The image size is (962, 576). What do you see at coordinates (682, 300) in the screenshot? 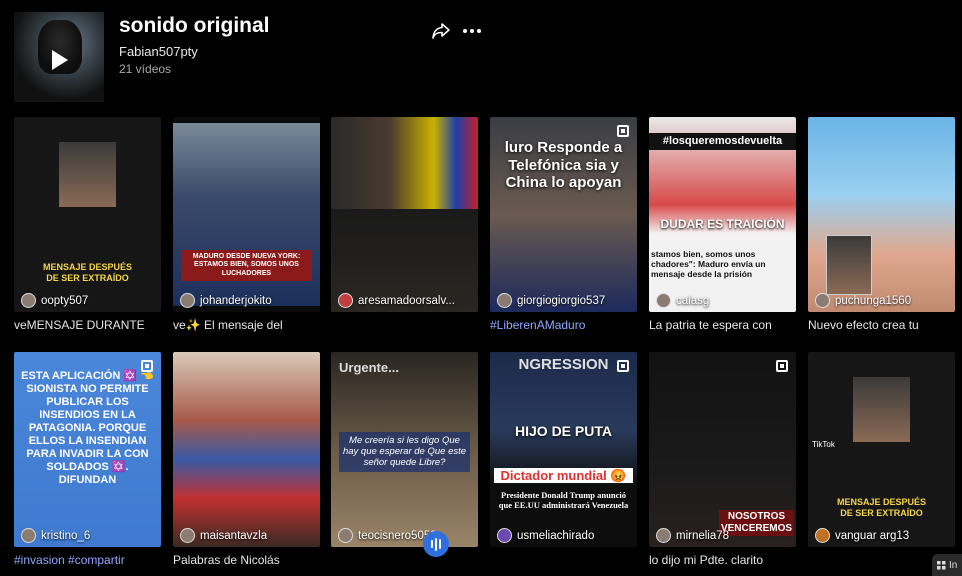
I see `video-author: calasg` at bounding box center [682, 300].